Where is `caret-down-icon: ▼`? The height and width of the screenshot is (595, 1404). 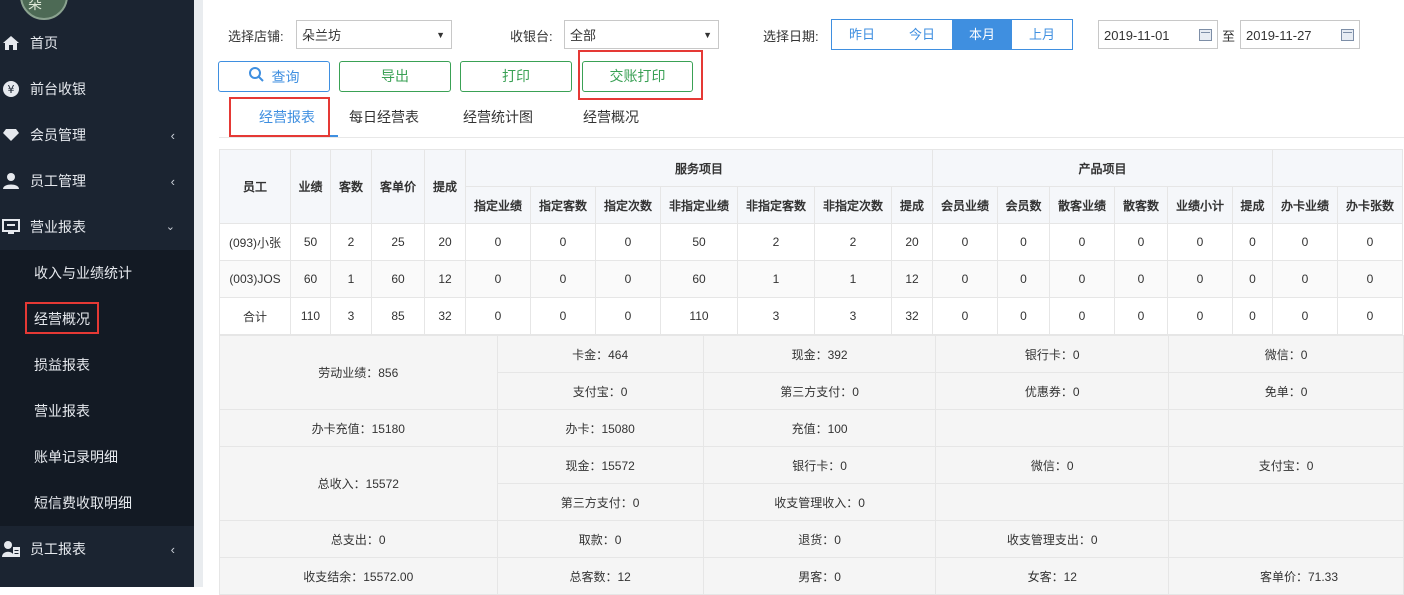 caret-down-icon: ▼ is located at coordinates (440, 35).